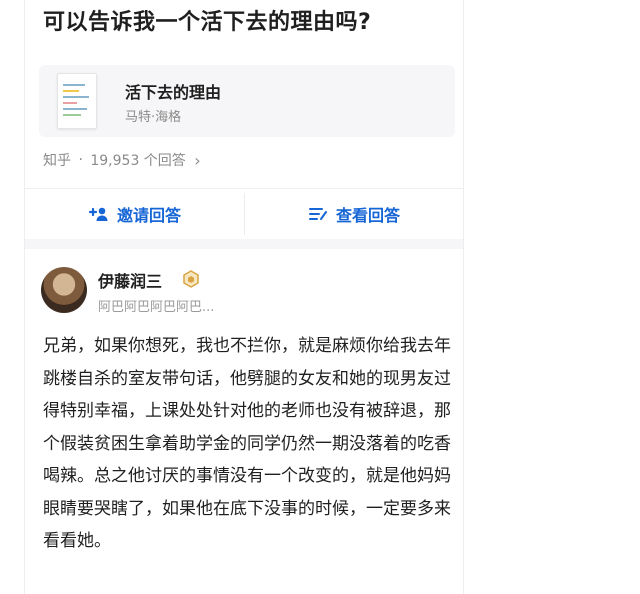 This screenshot has width=640, height=594. What do you see at coordinates (98, 214) in the screenshot?
I see `add-person-icon` at bounding box center [98, 214].